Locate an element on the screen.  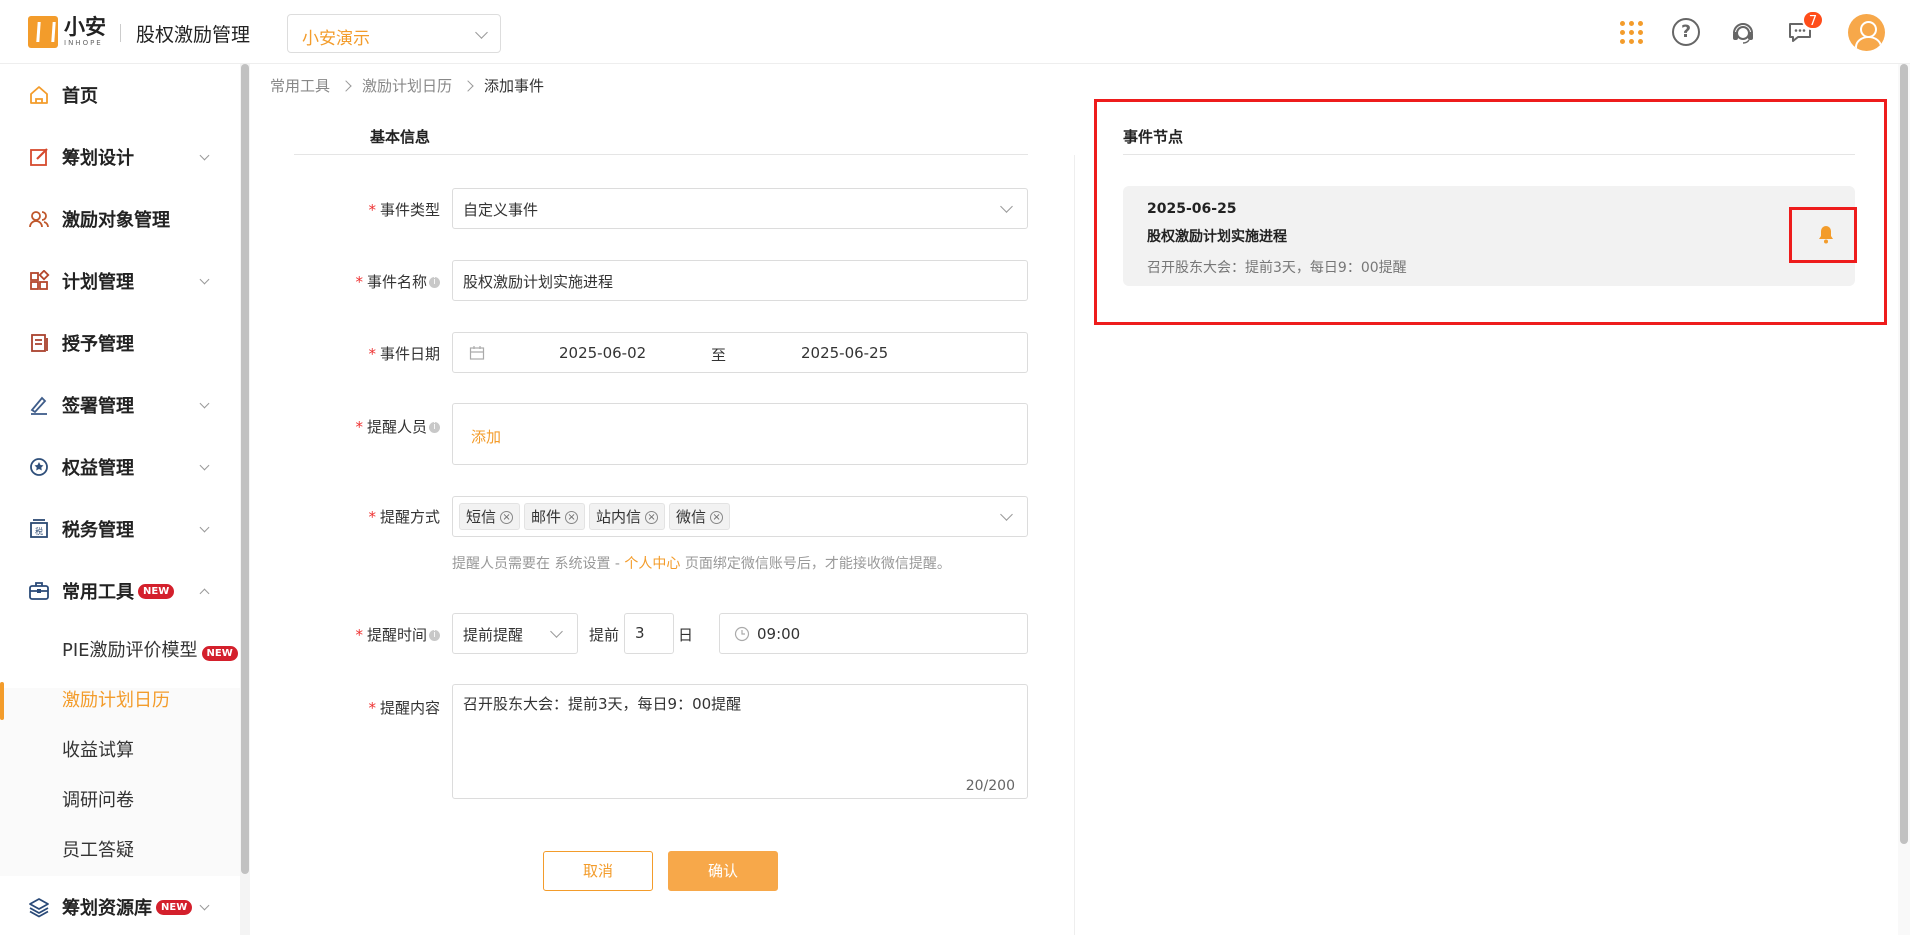
apps-grid-icon is located at coordinates (1631, 32).